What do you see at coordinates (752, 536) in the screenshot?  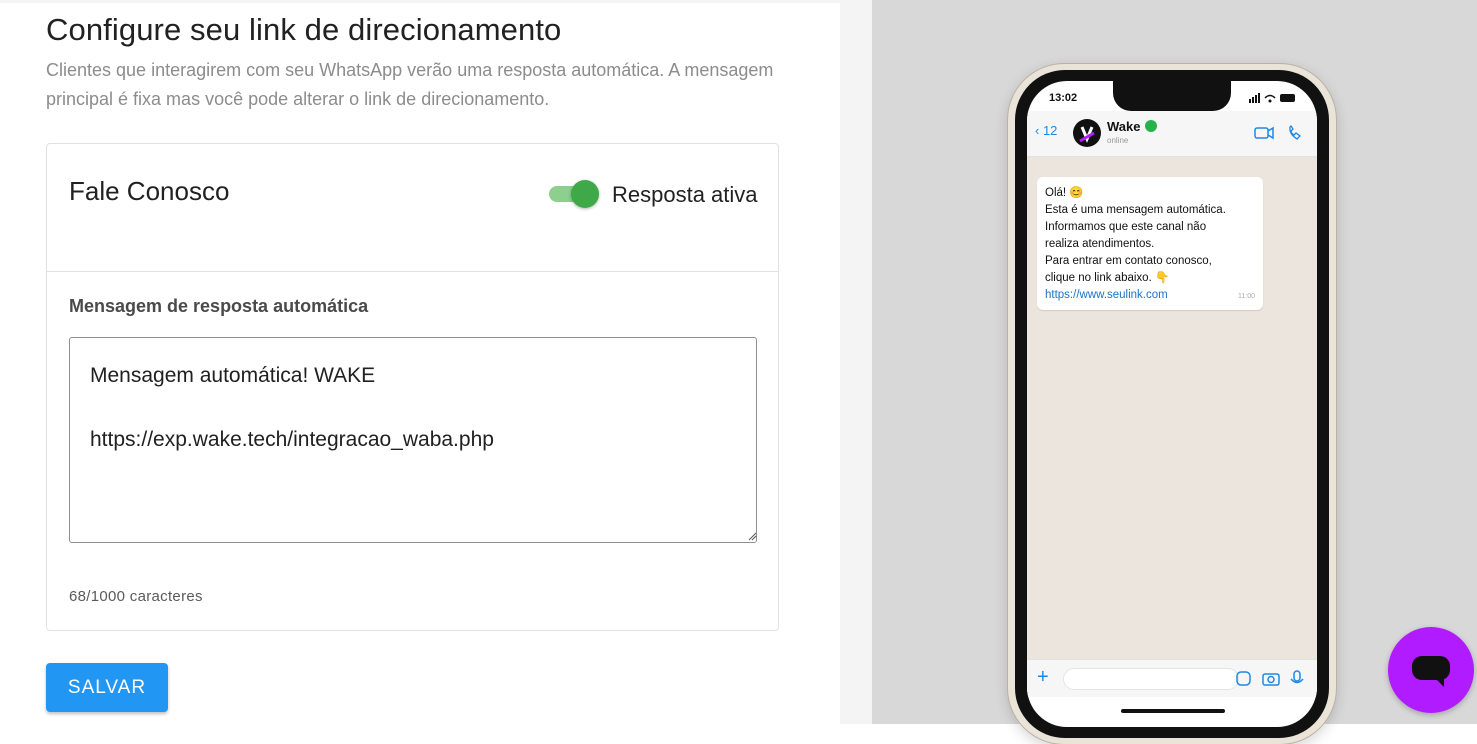 I see `resize-grip-icon` at bounding box center [752, 536].